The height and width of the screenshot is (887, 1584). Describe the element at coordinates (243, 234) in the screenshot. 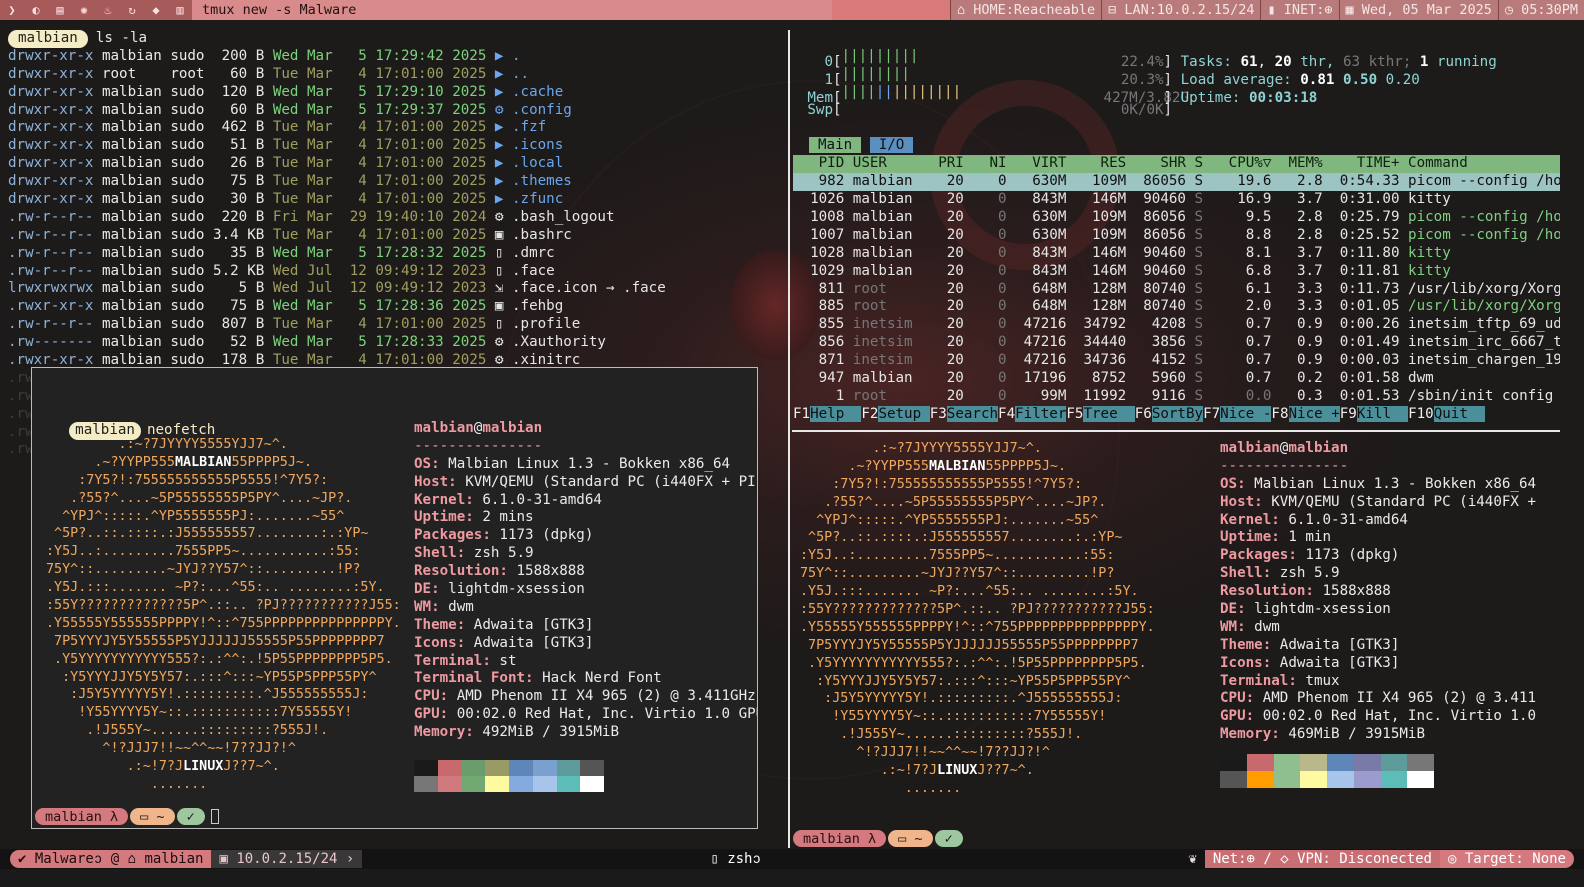

I see `size: 3.4 KB` at that location.